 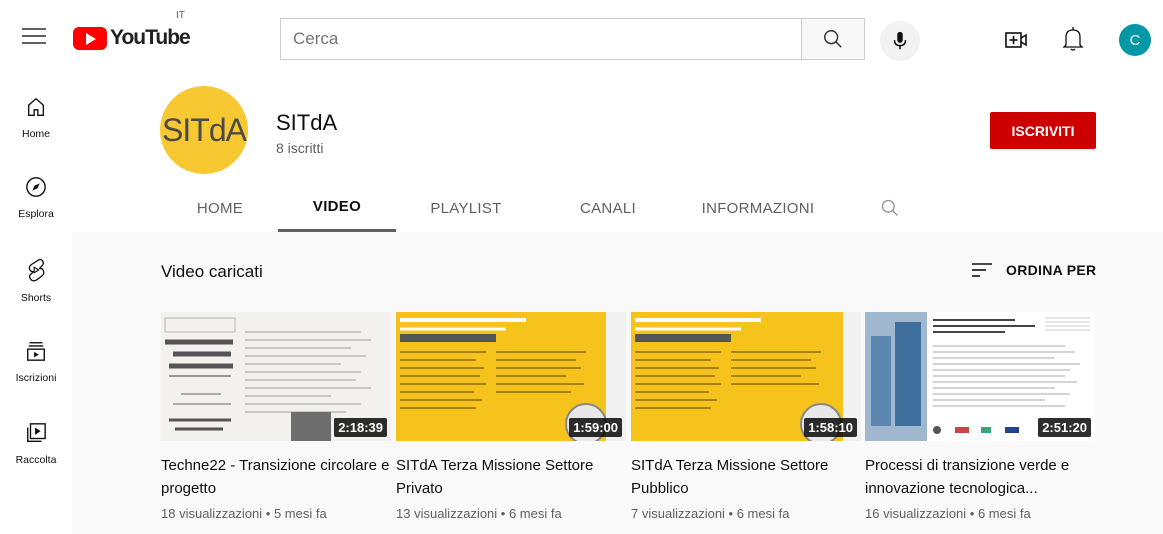 What do you see at coordinates (758, 208) in the screenshot?
I see `tab-informazioni: INFORMAZIONI` at bounding box center [758, 208].